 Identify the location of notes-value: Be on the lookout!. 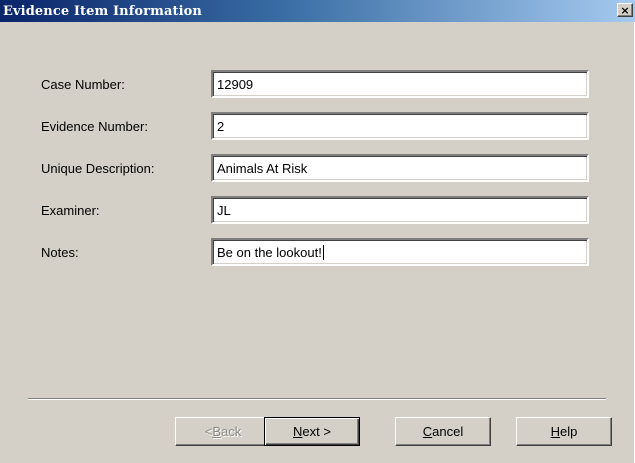
(269, 252).